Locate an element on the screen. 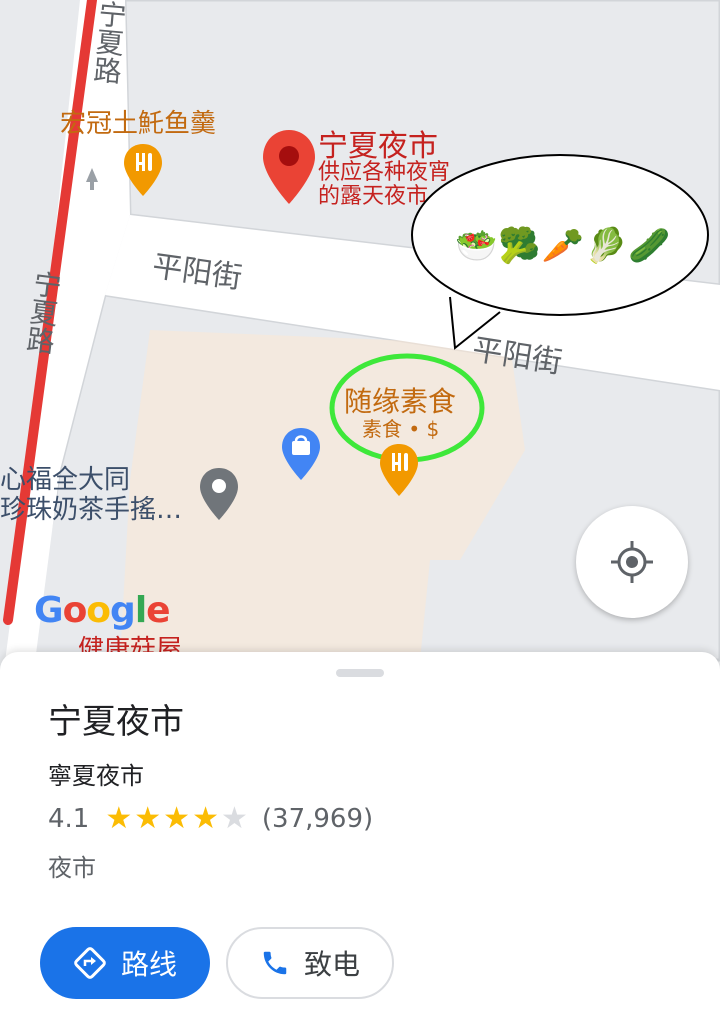 This screenshot has width=720, height=1009. vegetarian-restaurant-label: 随缘素食 is located at coordinates (400, 401).